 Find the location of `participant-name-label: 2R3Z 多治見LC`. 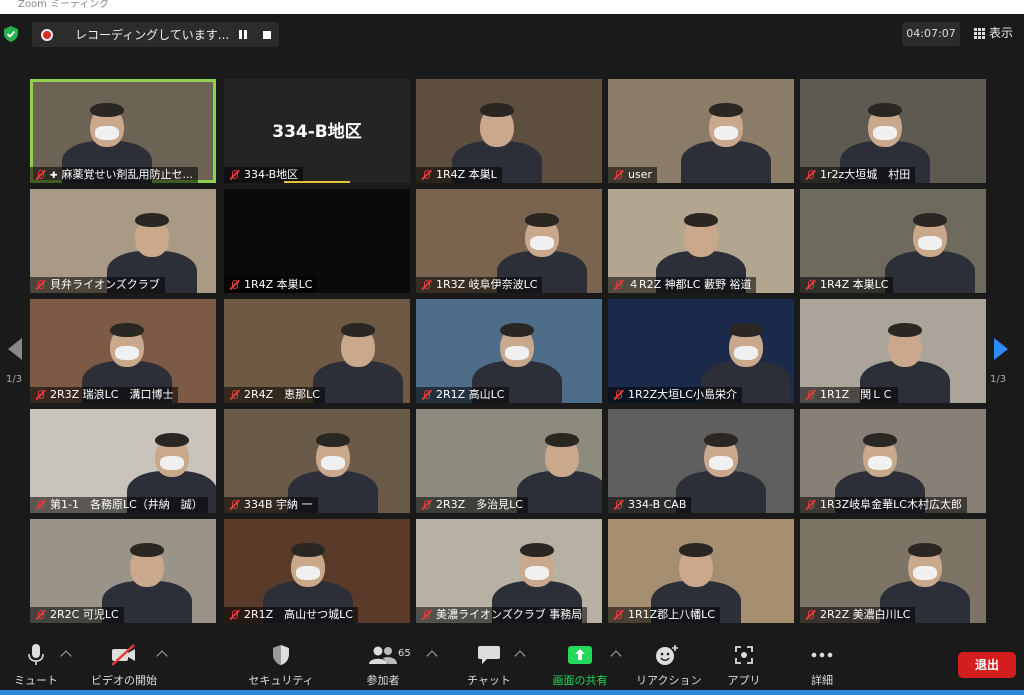

participant-name-label: 2R3Z 多治見LC is located at coordinates (472, 505).